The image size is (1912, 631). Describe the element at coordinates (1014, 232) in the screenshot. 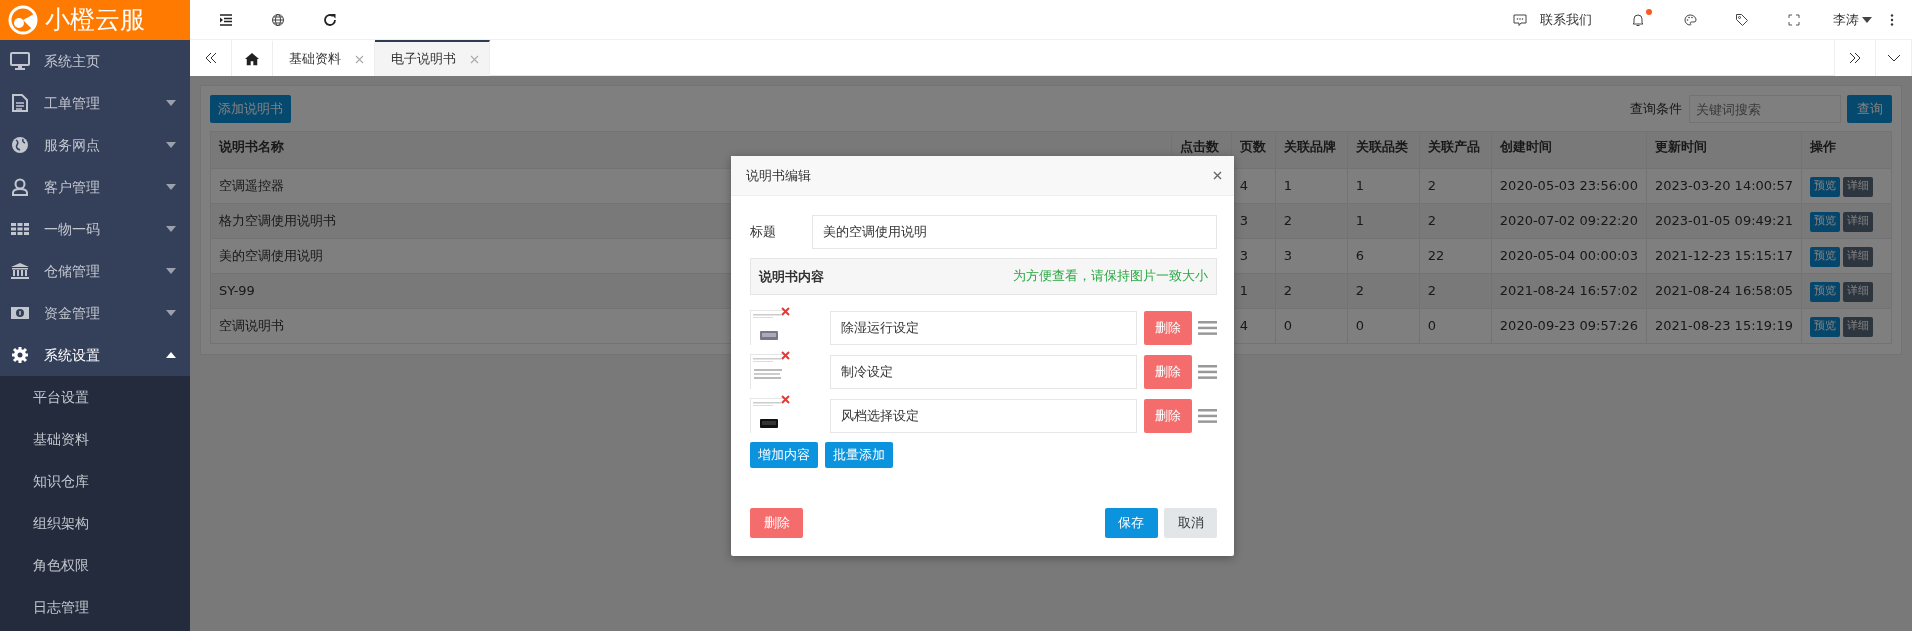

I see `title-field: 美的空调使用说明` at that location.